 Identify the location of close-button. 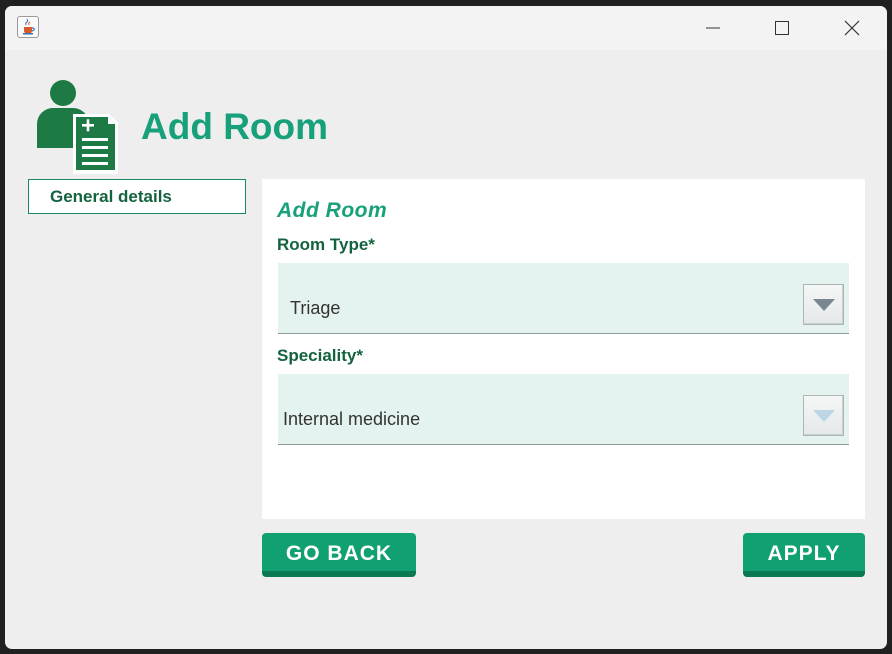
(852, 28).